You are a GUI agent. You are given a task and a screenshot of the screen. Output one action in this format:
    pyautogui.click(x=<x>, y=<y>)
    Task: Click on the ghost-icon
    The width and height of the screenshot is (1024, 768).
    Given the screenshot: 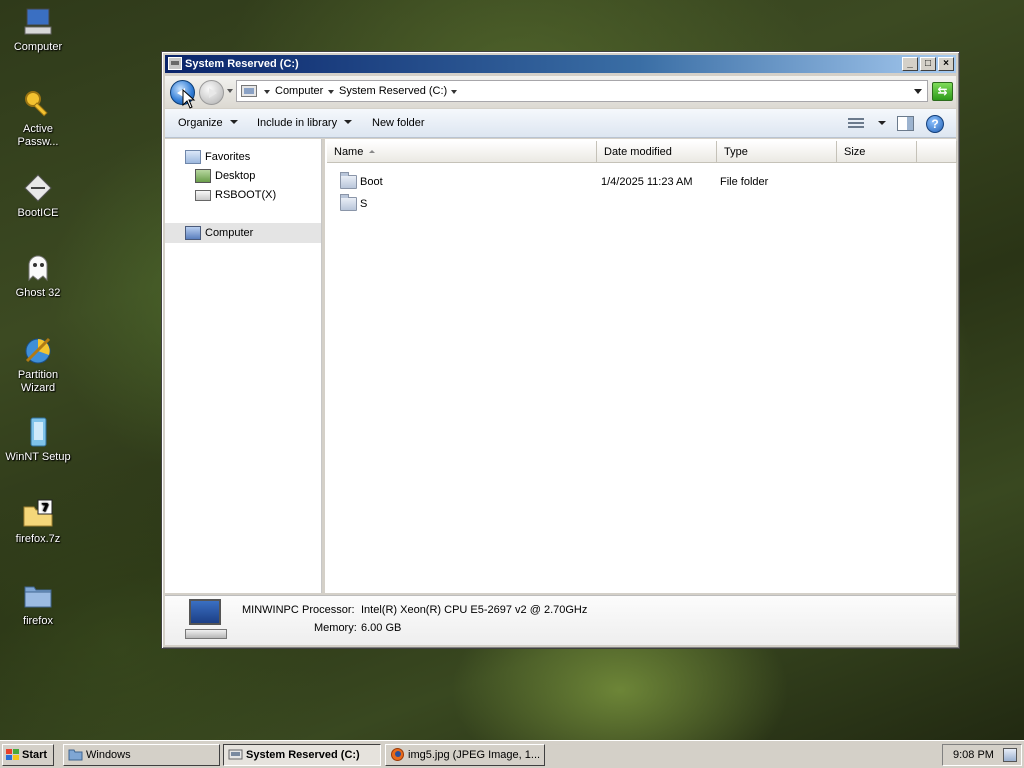 What is the action you would take?
    pyautogui.click(x=38, y=268)
    